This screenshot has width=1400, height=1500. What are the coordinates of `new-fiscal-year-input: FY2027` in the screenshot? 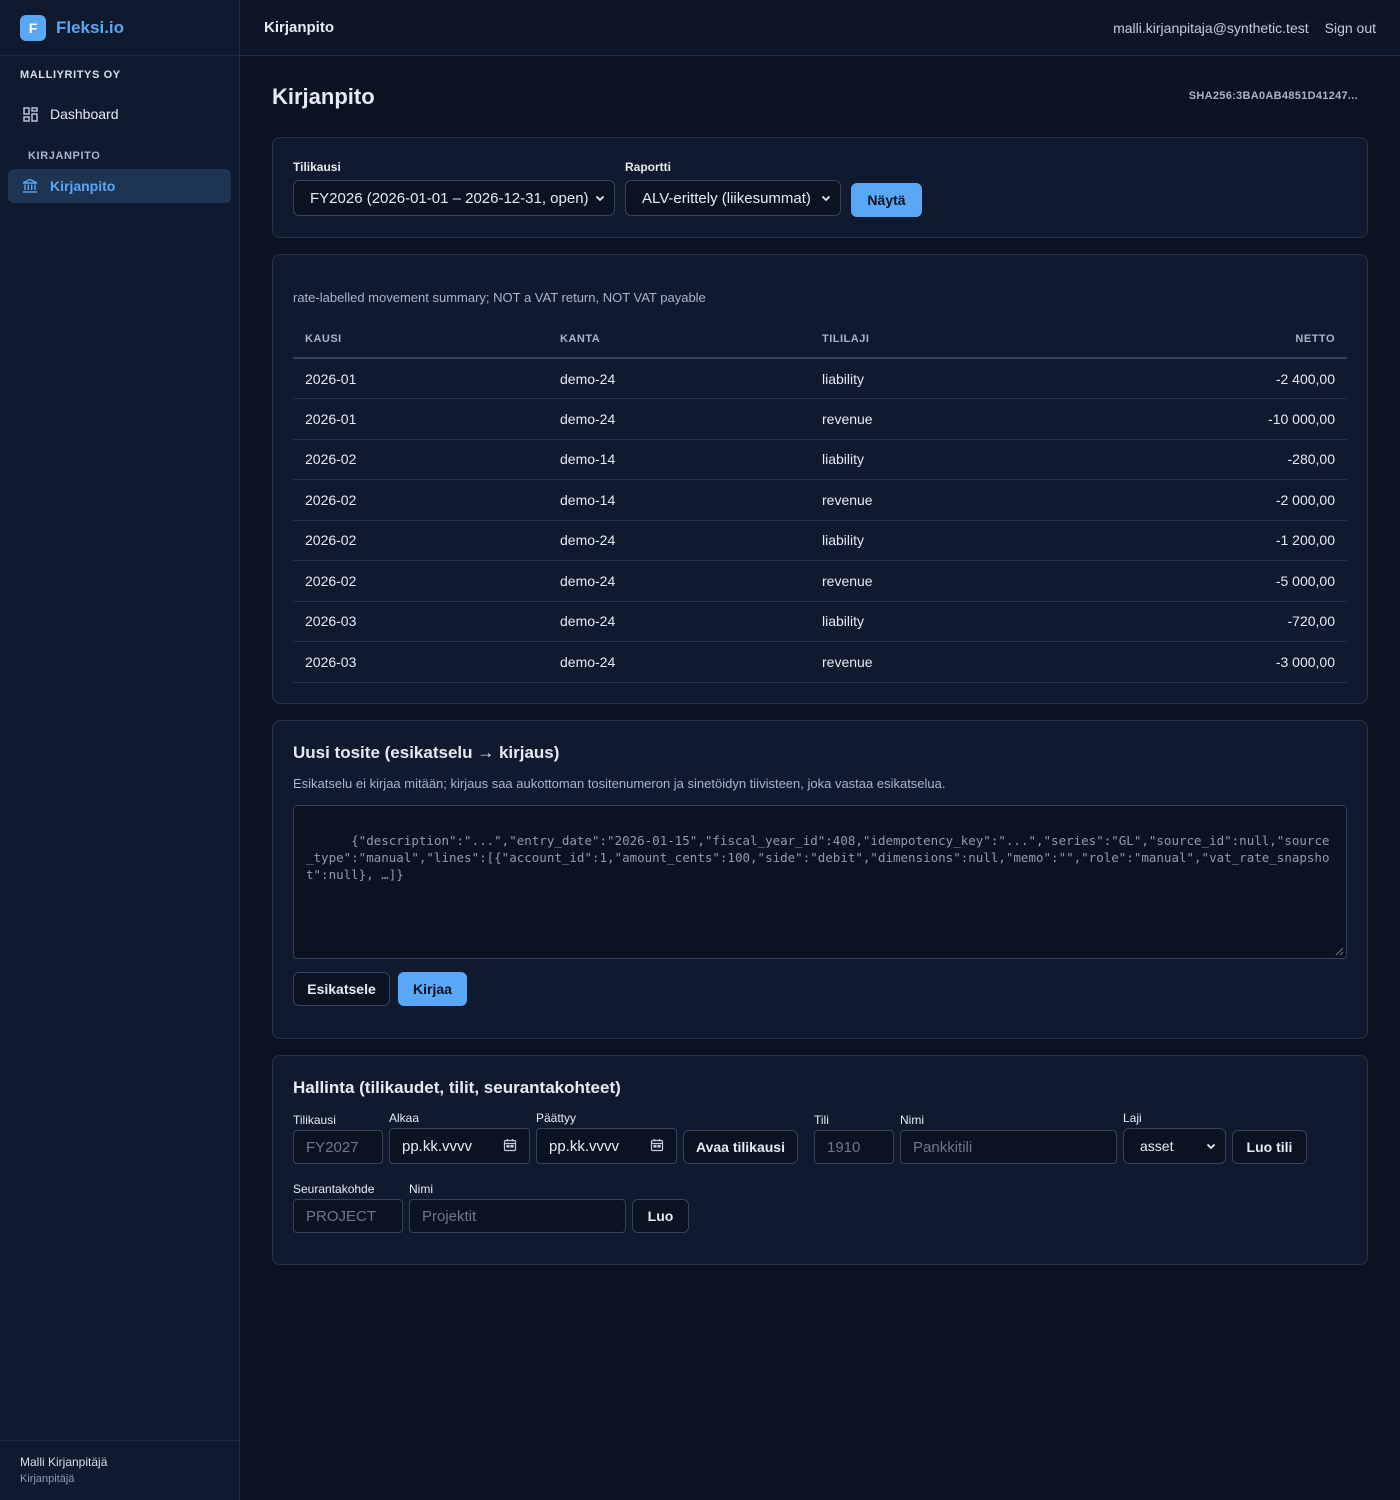 It's located at (338, 1147).